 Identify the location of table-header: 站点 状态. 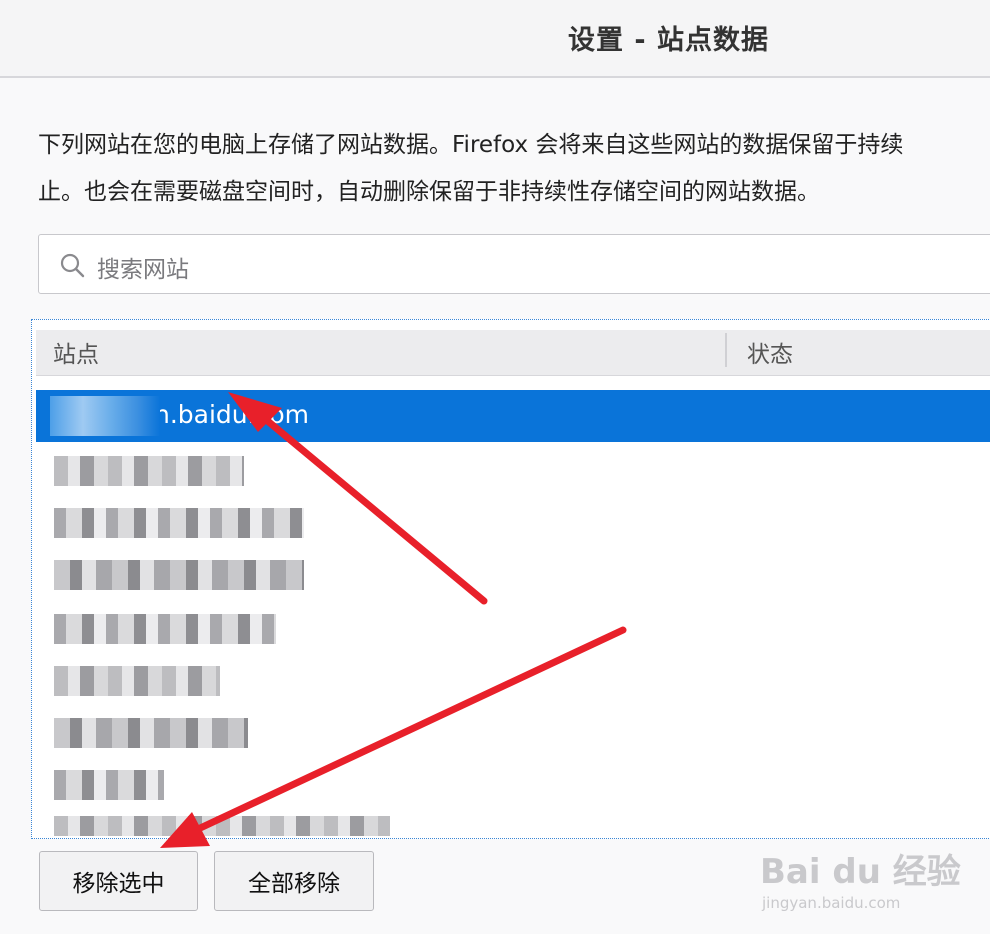
(513, 353).